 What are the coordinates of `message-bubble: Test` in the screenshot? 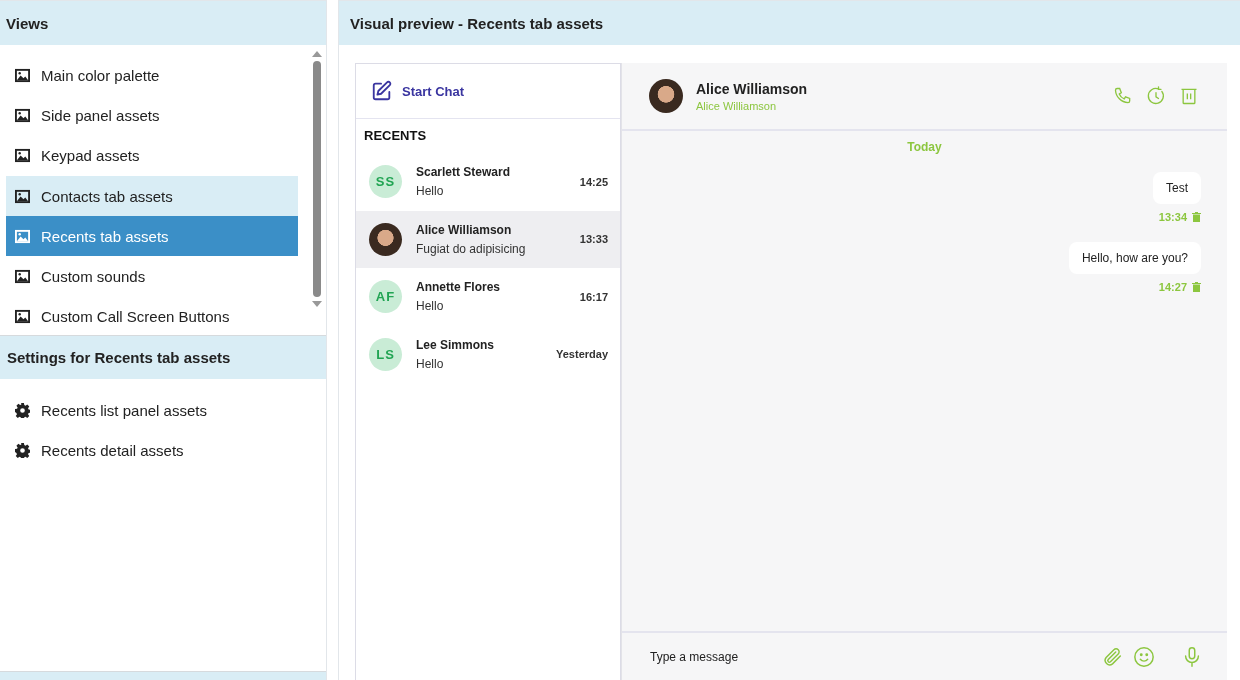 It's located at (1177, 188).